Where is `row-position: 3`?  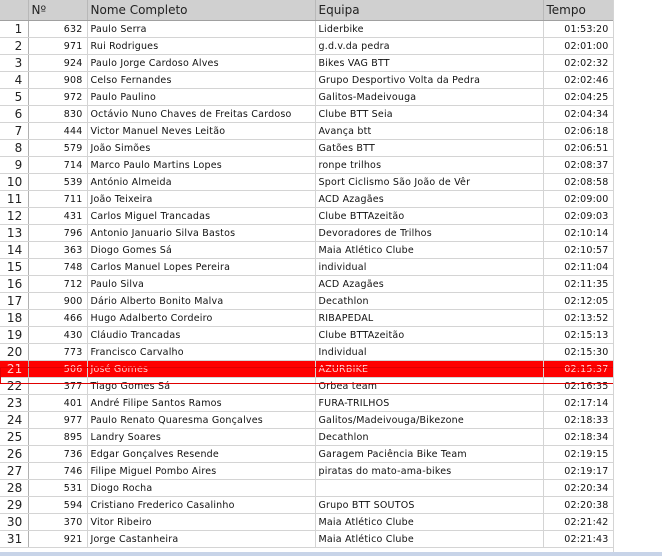
row-position: 3 is located at coordinates (14, 63).